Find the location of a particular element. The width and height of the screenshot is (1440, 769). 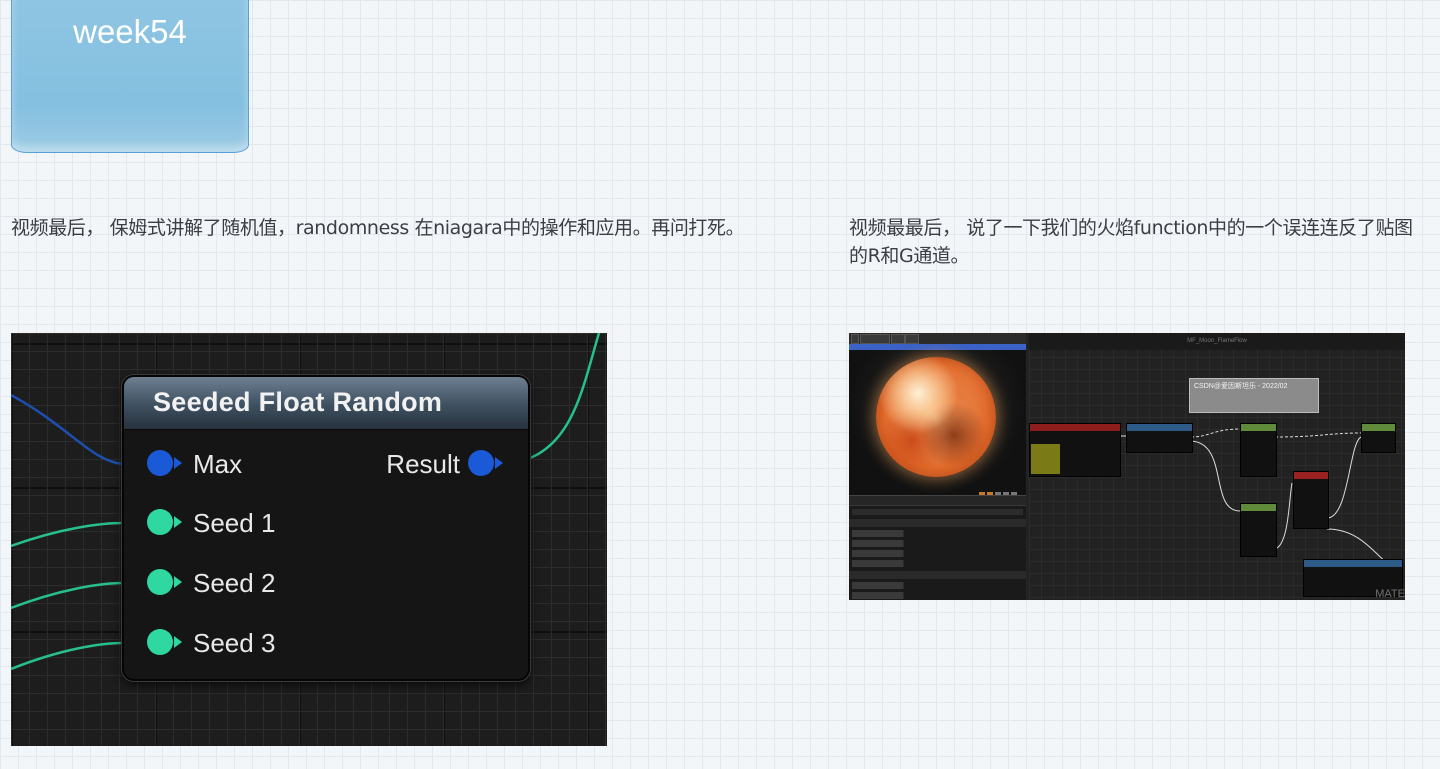

pin-row-max: Max Result is located at coordinates (326, 463).